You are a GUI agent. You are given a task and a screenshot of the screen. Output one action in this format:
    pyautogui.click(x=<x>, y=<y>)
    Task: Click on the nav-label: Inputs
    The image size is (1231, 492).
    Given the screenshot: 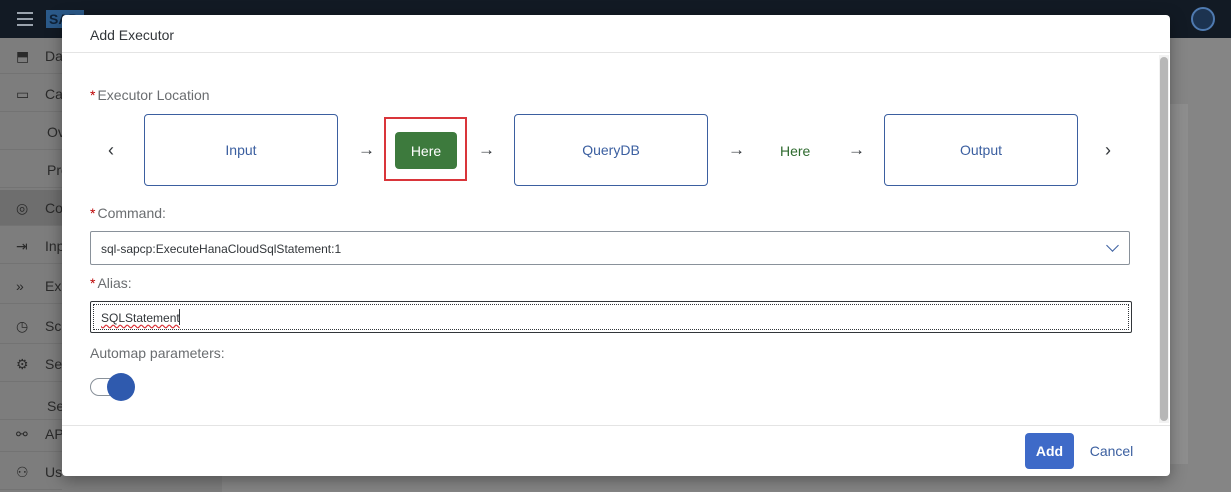 What is the action you would take?
    pyautogui.click(x=53, y=246)
    